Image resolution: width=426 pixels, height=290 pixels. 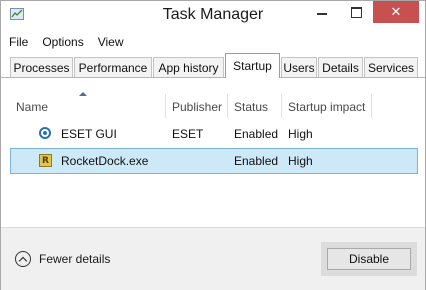 What do you see at coordinates (214, 134) in the screenshot?
I see `table-row: ESET GUI ESET Enabled High` at bounding box center [214, 134].